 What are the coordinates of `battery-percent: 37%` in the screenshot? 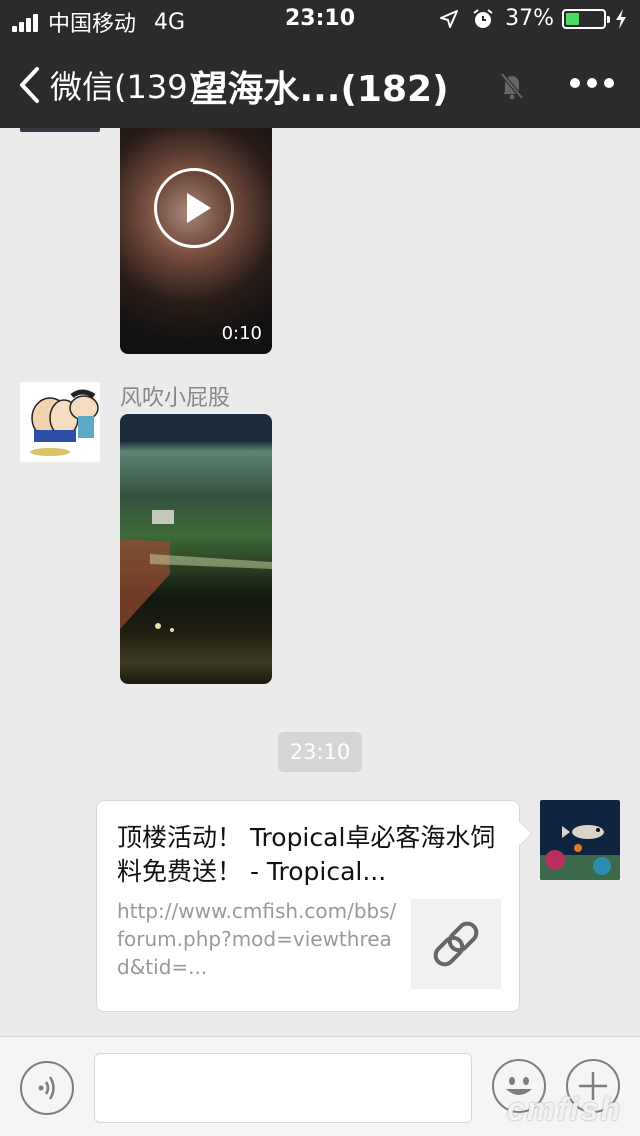 It's located at (529, 18).